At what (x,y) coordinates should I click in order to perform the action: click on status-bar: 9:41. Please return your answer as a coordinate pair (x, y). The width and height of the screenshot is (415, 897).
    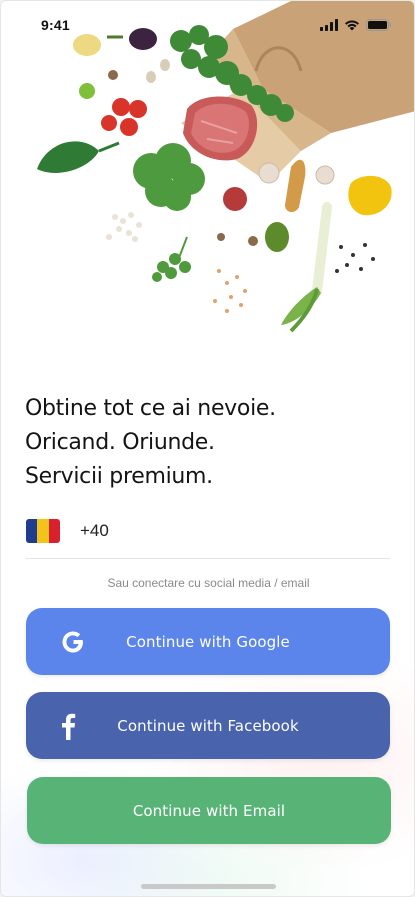
    Looking at the image, I should click on (207, 25).